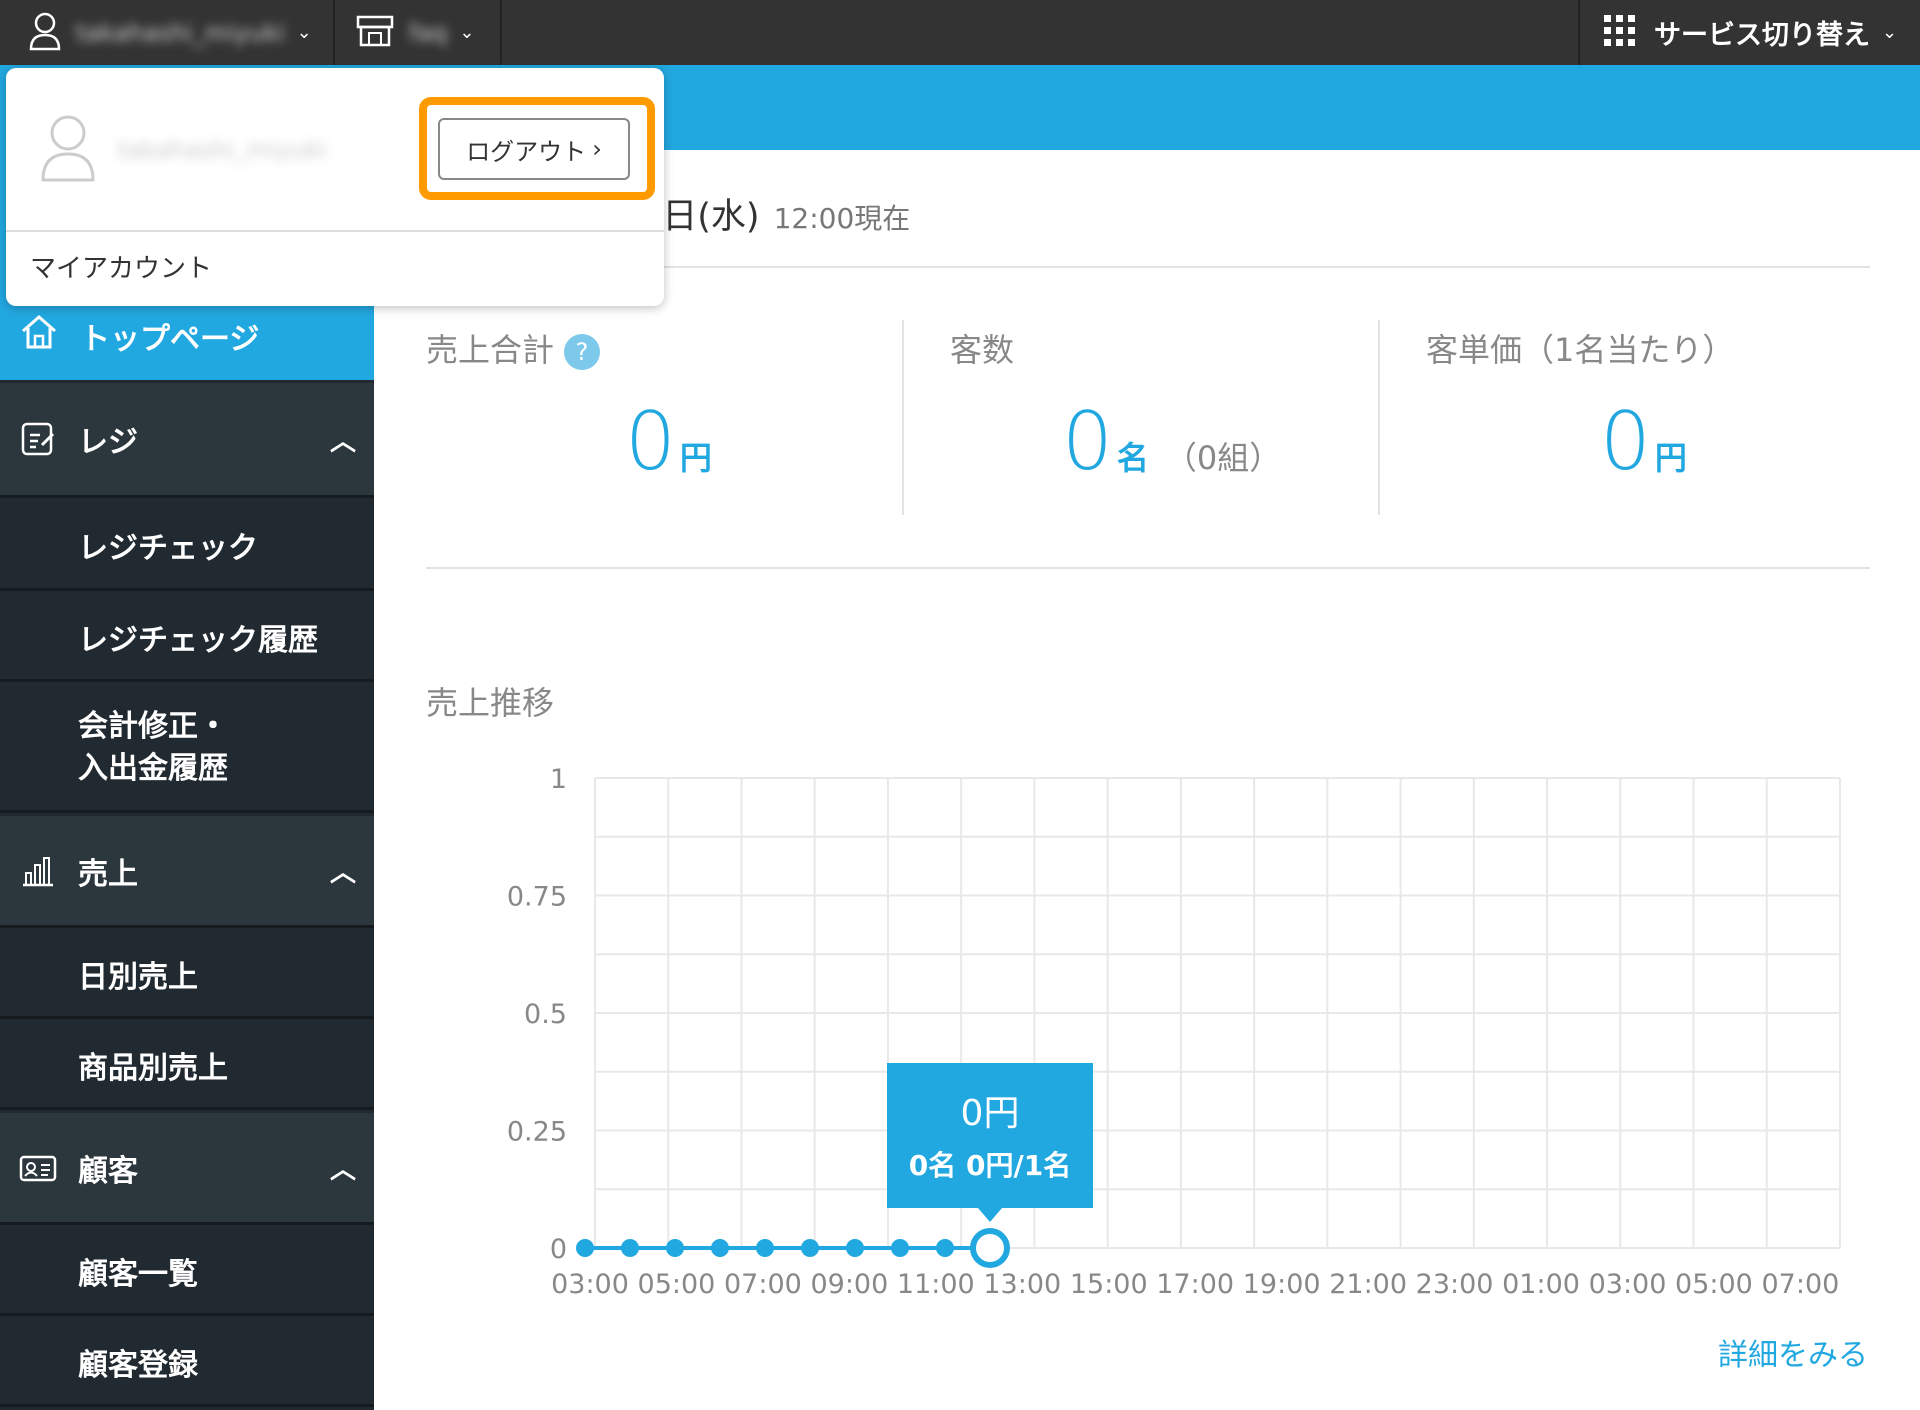  I want to click on sidebar-item-register-check: レジチェック, so click(187, 546).